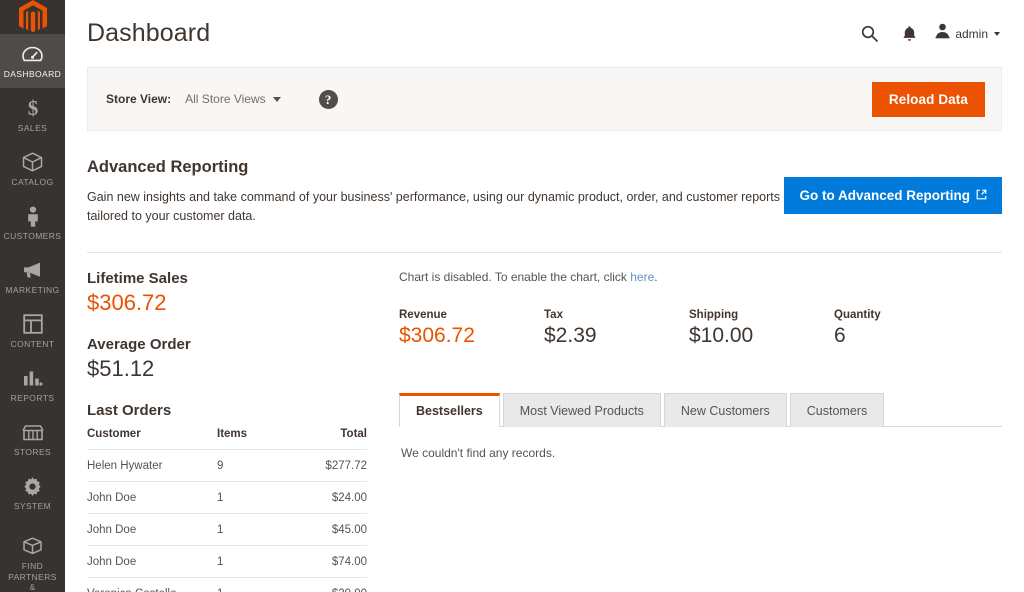 The height and width of the screenshot is (592, 1024). What do you see at coordinates (227, 497) in the screenshot?
I see `table-row: John Doe 1 $24.00` at bounding box center [227, 497].